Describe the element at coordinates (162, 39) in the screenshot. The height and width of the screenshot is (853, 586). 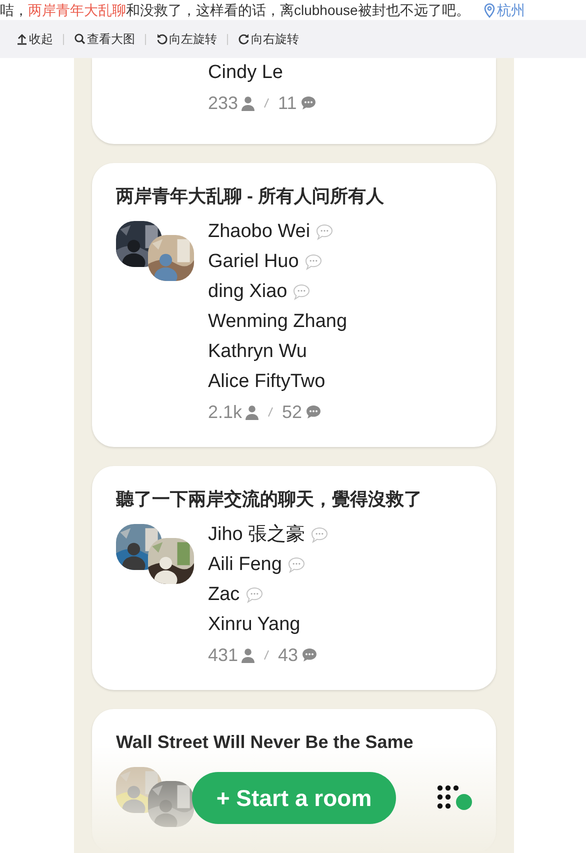
I see `rotate-left-icon` at that location.